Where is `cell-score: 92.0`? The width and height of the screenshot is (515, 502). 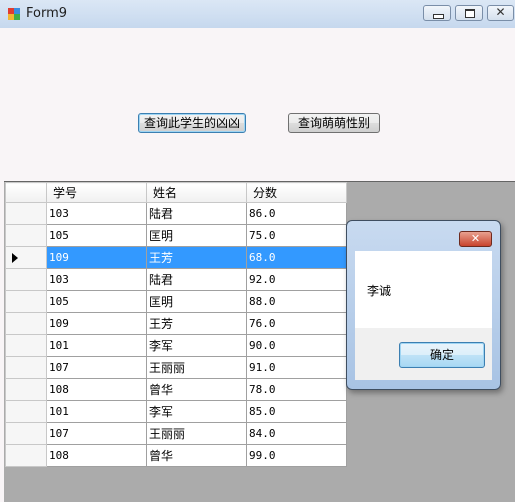
cell-score: 92.0 is located at coordinates (296, 279).